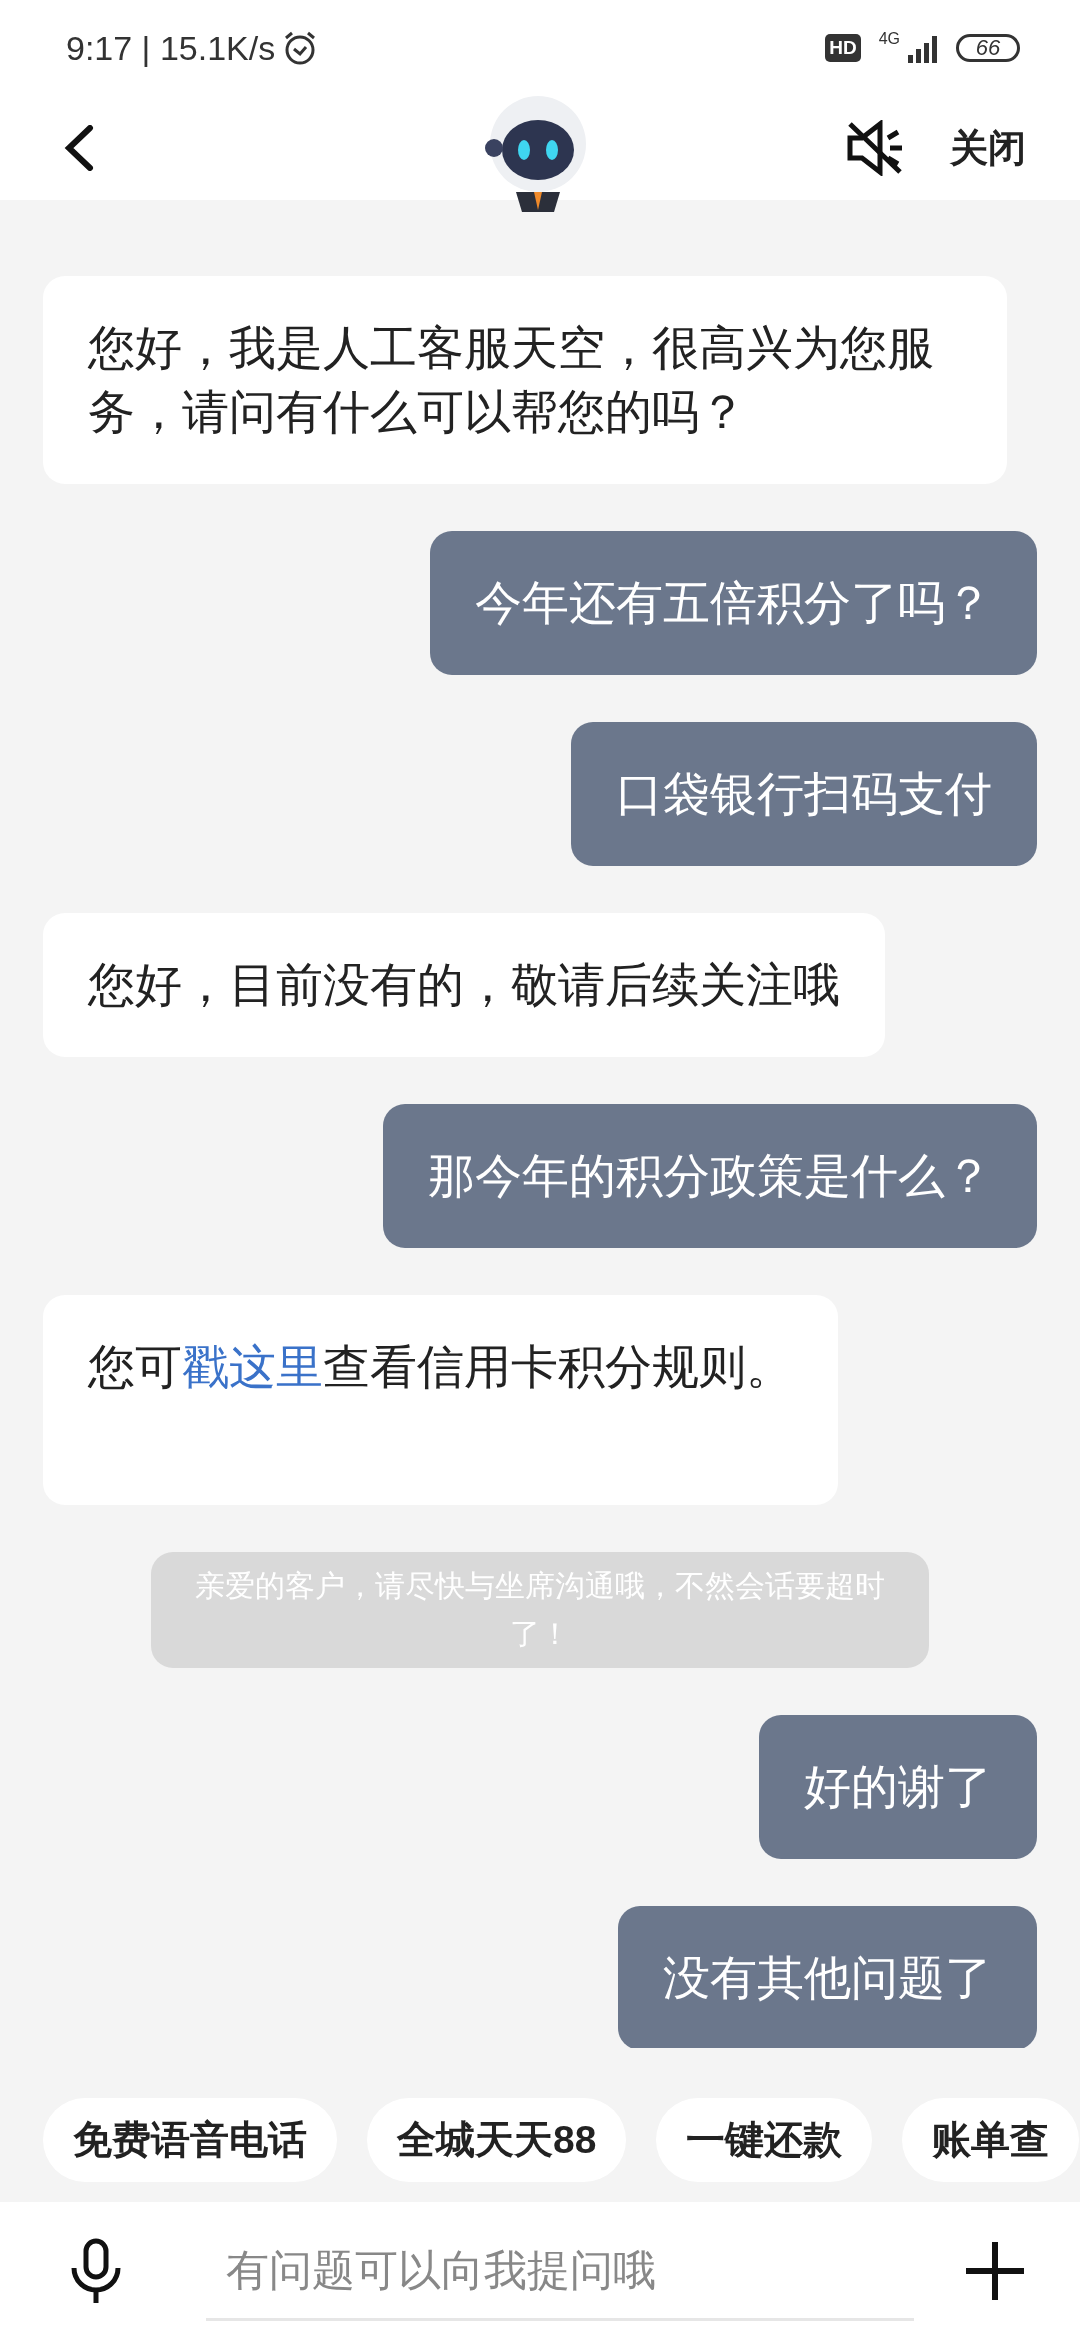 Image resolution: width=1080 pixels, height=2340 pixels. What do you see at coordinates (889, 39) in the screenshot?
I see `network-label: 4G` at bounding box center [889, 39].